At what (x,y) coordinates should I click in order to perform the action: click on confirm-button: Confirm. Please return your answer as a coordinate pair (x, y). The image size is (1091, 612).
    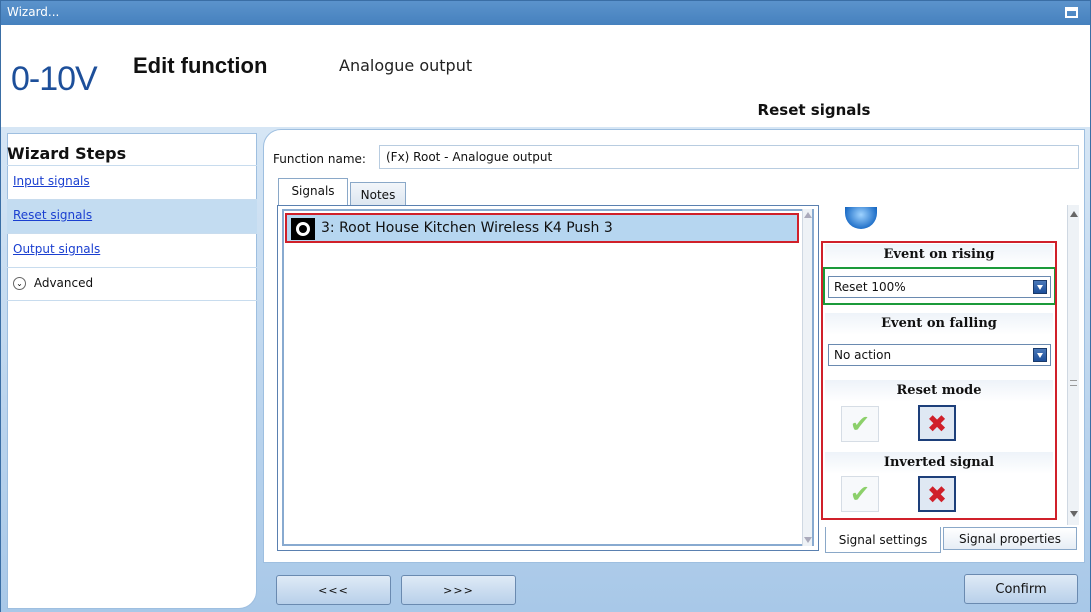
    Looking at the image, I should click on (1021, 589).